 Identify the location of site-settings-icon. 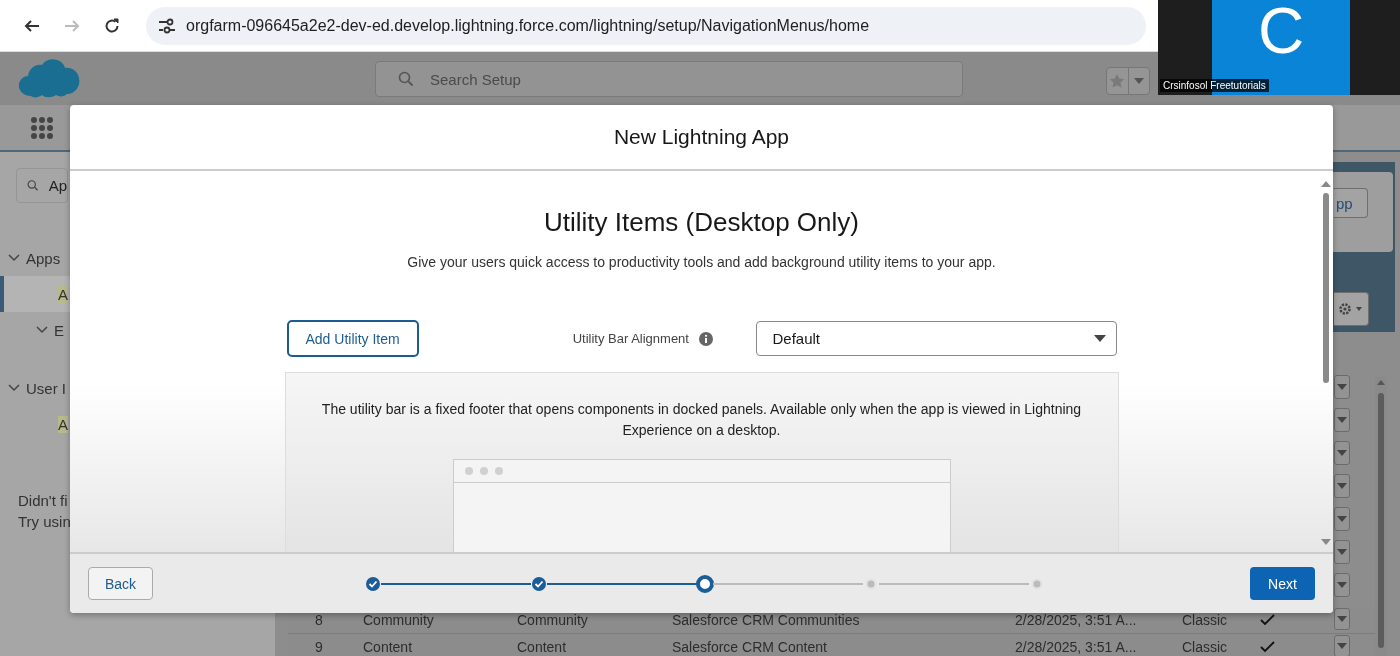
(167, 25).